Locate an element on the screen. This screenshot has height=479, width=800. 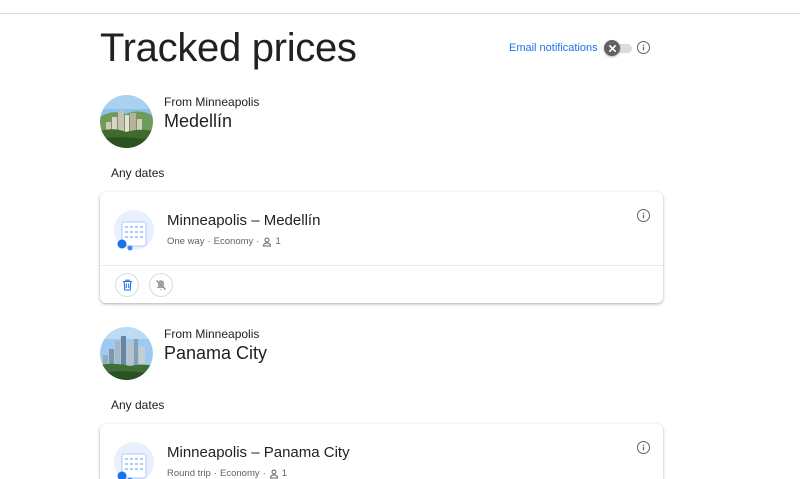
close-icon is located at coordinates (612, 48).